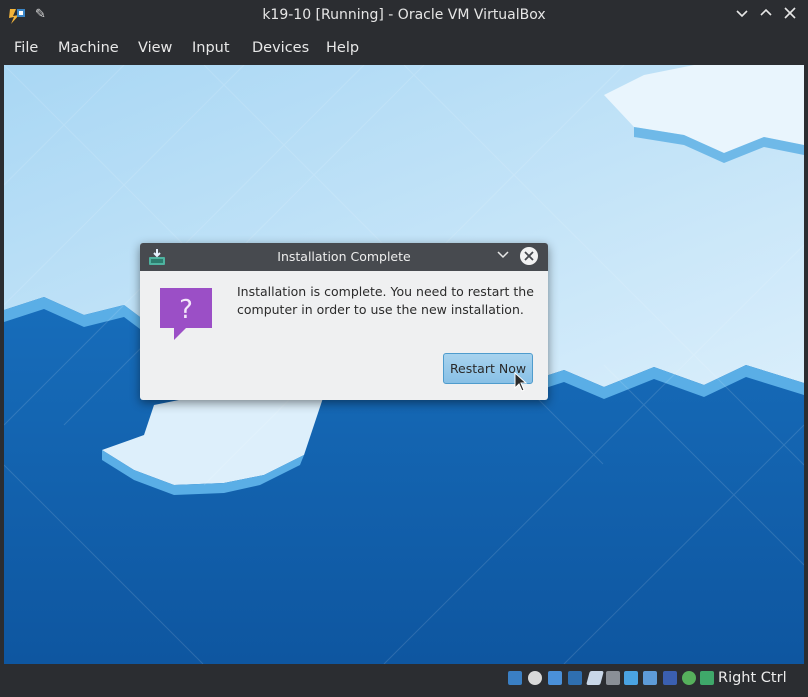 This screenshot has height=697, width=808. What do you see at coordinates (280, 48) in the screenshot?
I see `menu-devices: Devices` at bounding box center [280, 48].